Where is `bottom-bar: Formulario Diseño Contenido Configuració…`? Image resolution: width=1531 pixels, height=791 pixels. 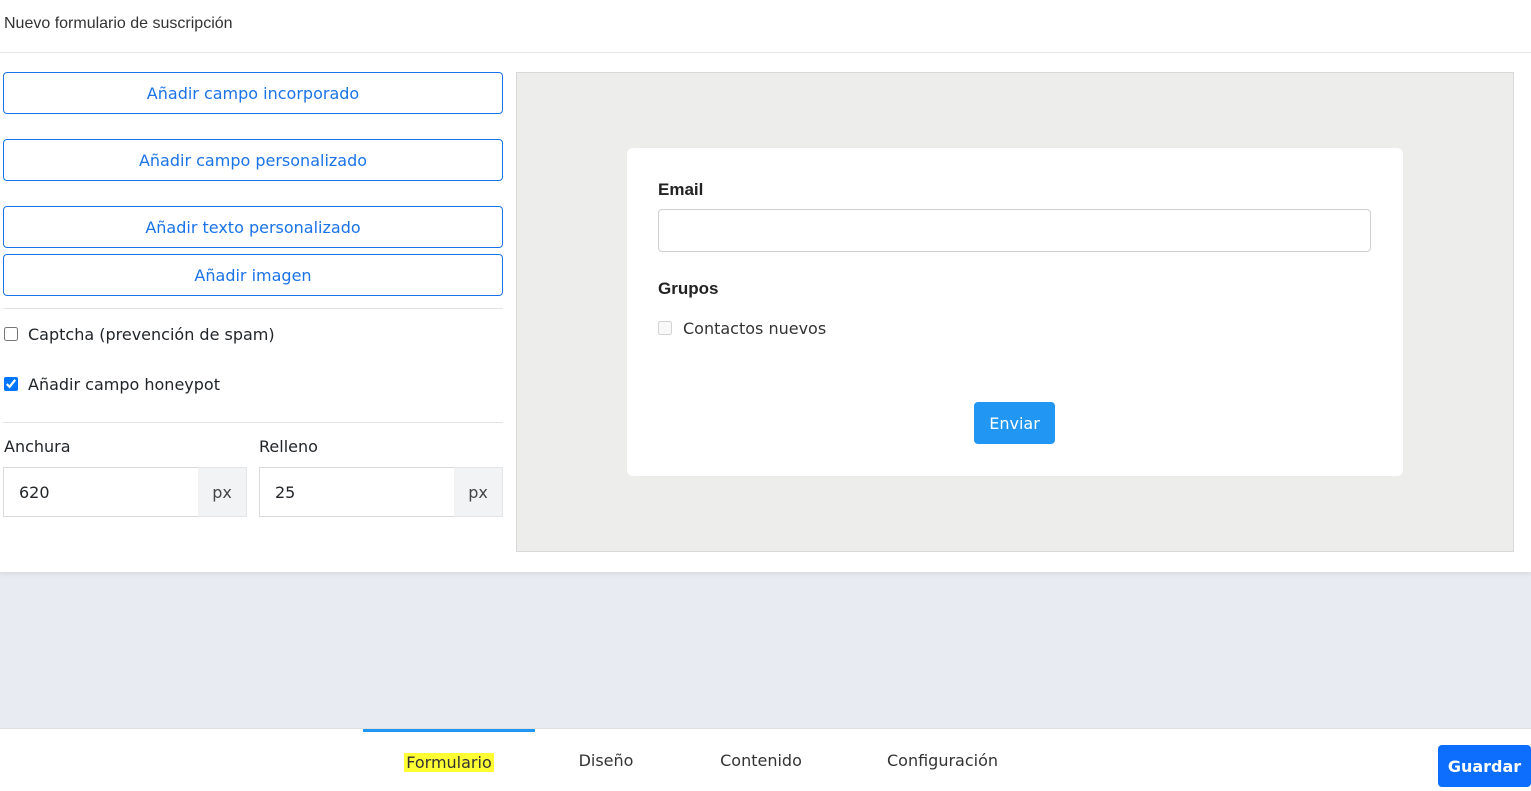 bottom-bar: Formulario Diseño Contenido Configuració… is located at coordinates (765, 759).